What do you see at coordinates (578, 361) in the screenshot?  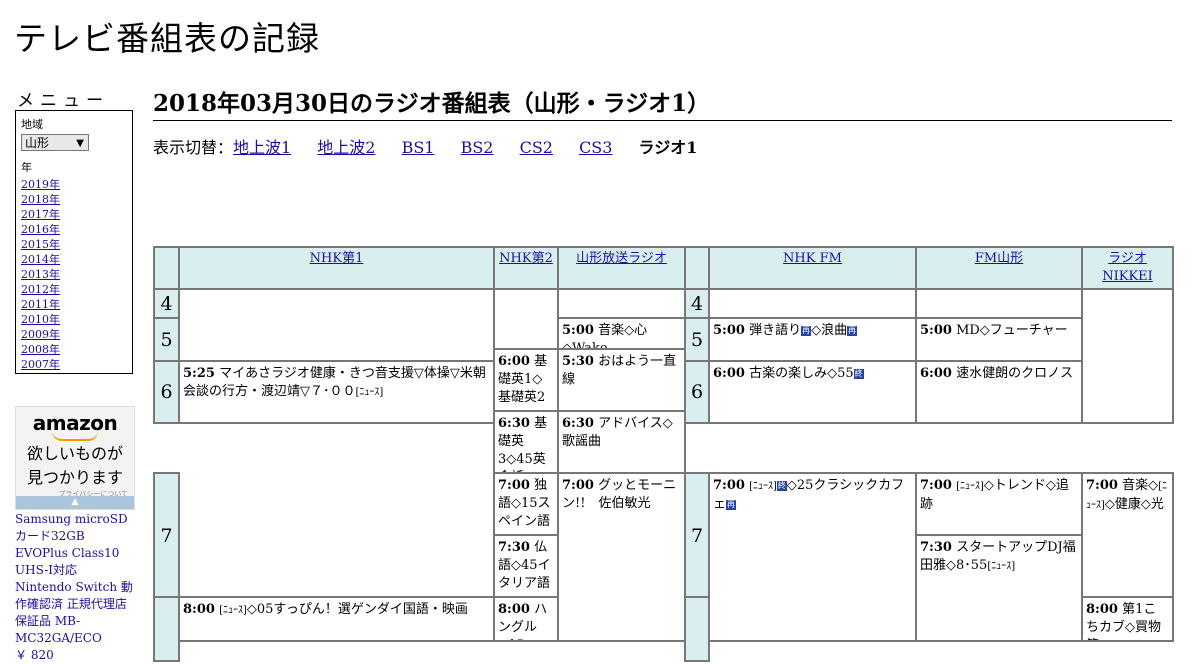 I see `program-text: 5:30` at bounding box center [578, 361].